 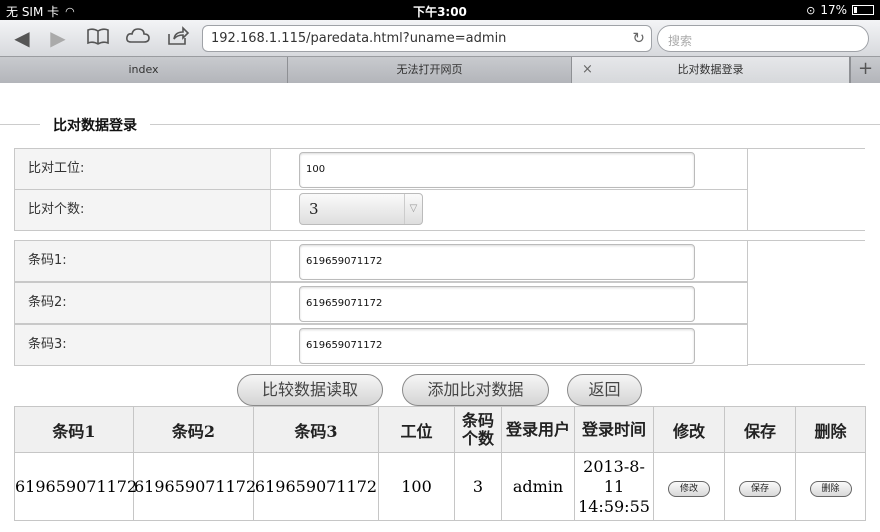 What do you see at coordinates (855, 10) in the screenshot?
I see `battery-fill` at bounding box center [855, 10].